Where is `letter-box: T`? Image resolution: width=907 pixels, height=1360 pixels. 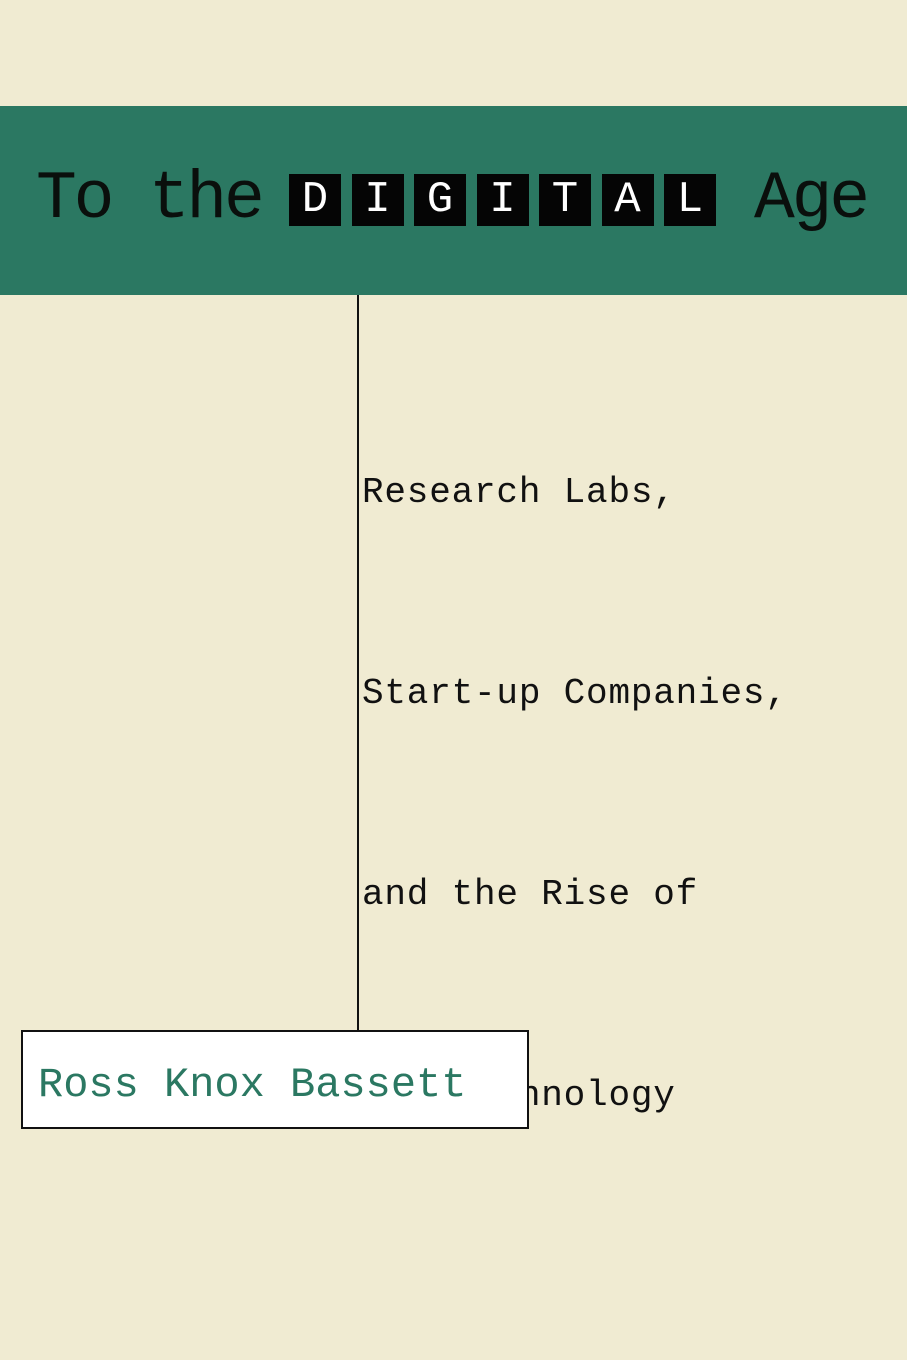 letter-box: T is located at coordinates (565, 200).